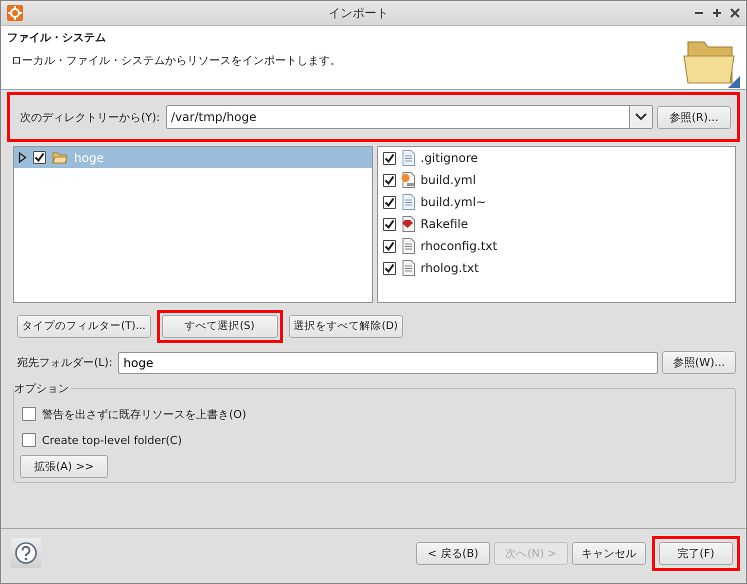 This screenshot has height=584, width=747. What do you see at coordinates (388, 363) in the screenshot?
I see `destination-field: hoge` at bounding box center [388, 363].